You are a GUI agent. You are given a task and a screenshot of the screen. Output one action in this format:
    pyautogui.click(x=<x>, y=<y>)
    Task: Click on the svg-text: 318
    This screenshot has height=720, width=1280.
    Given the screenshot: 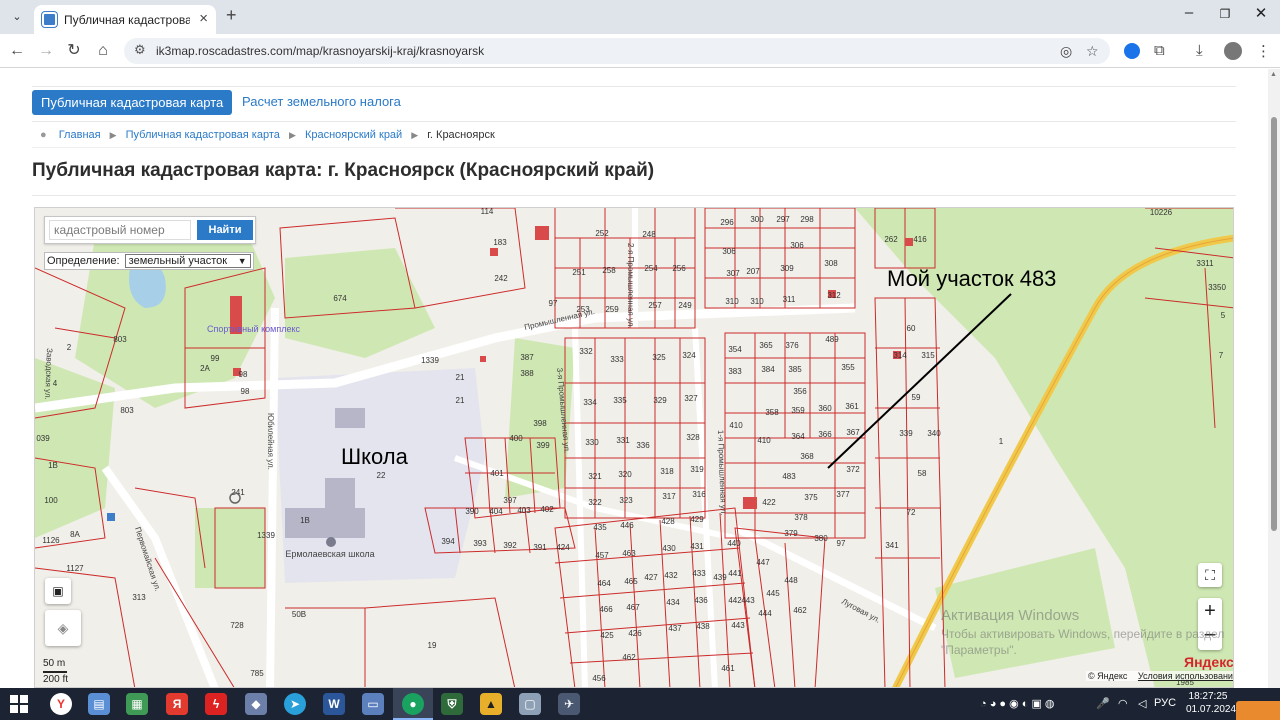 What is the action you would take?
    pyautogui.click(x=667, y=471)
    